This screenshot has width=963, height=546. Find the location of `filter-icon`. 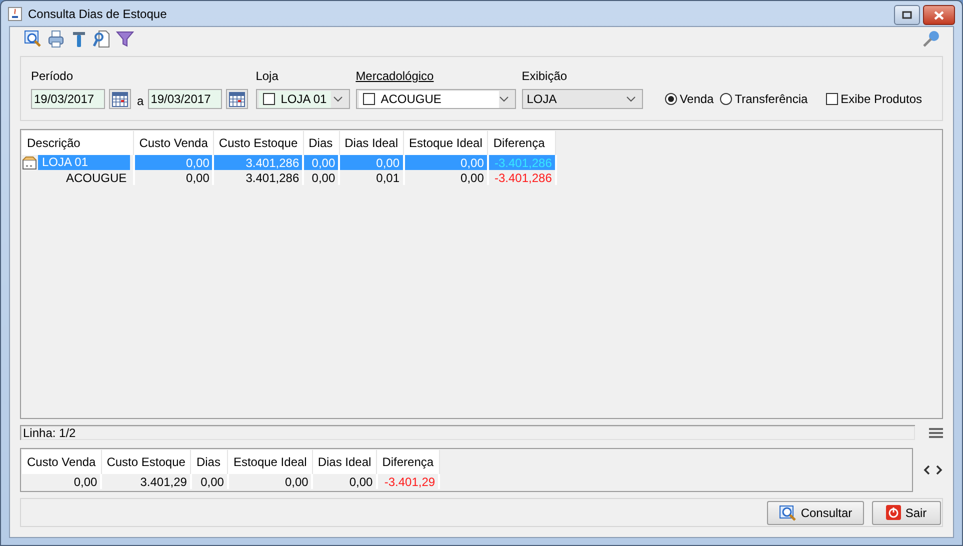

filter-icon is located at coordinates (125, 39).